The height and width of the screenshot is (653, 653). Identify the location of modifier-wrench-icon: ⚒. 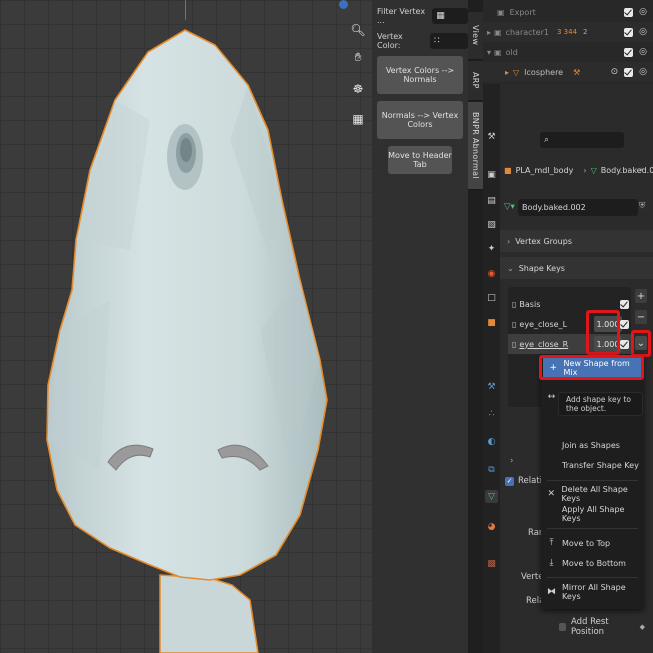
(491, 386).